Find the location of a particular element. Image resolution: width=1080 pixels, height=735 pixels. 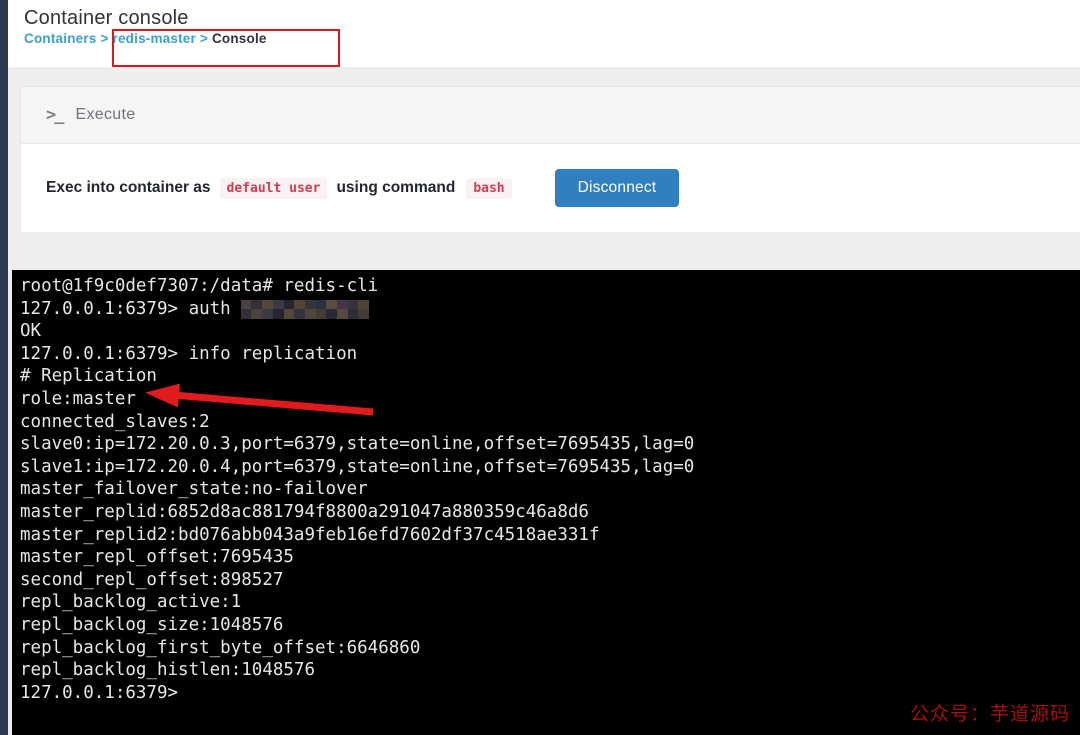

breadcrumb-item-containers: Containers is located at coordinates (60, 38).